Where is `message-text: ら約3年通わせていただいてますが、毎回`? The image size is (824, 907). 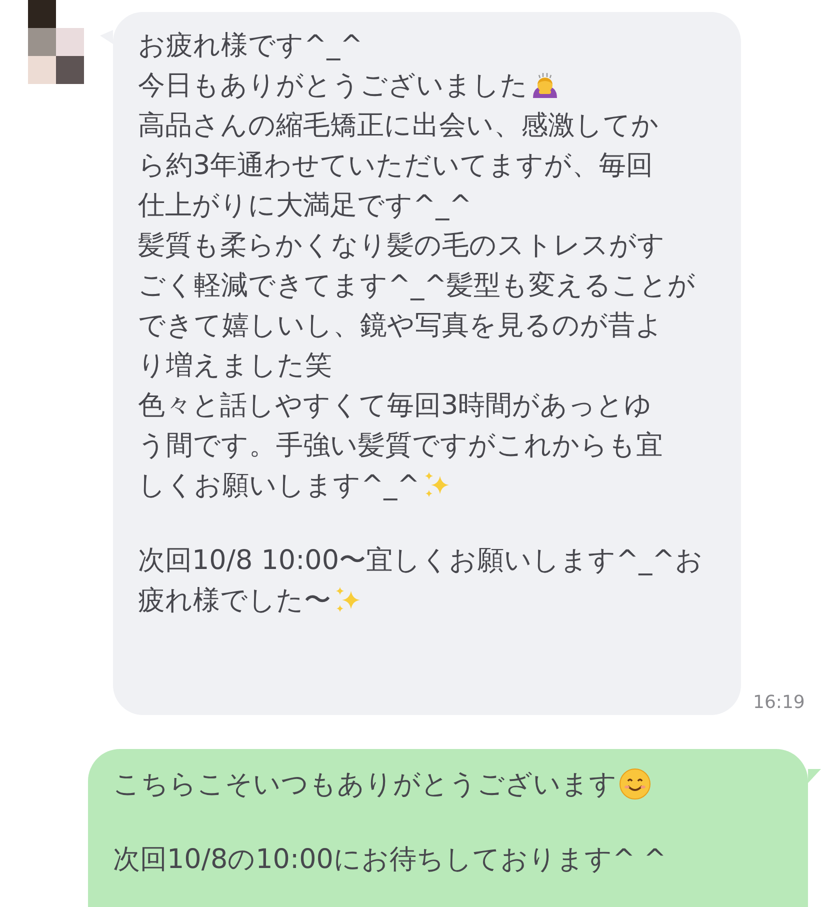
message-text: ら約3年通わせていただいてますが、毎回 is located at coordinates (396, 166).